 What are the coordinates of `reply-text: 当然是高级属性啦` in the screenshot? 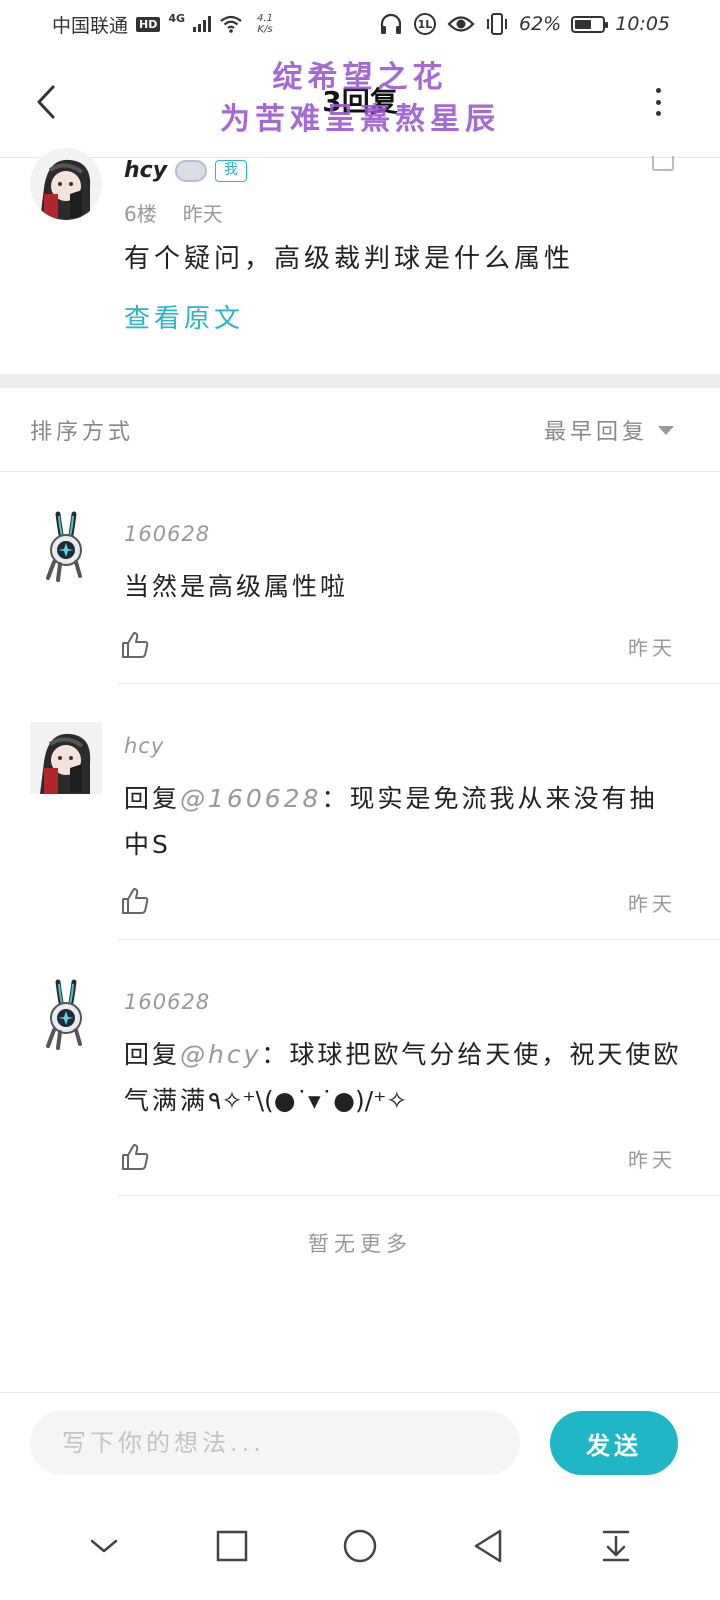 It's located at (404, 587).